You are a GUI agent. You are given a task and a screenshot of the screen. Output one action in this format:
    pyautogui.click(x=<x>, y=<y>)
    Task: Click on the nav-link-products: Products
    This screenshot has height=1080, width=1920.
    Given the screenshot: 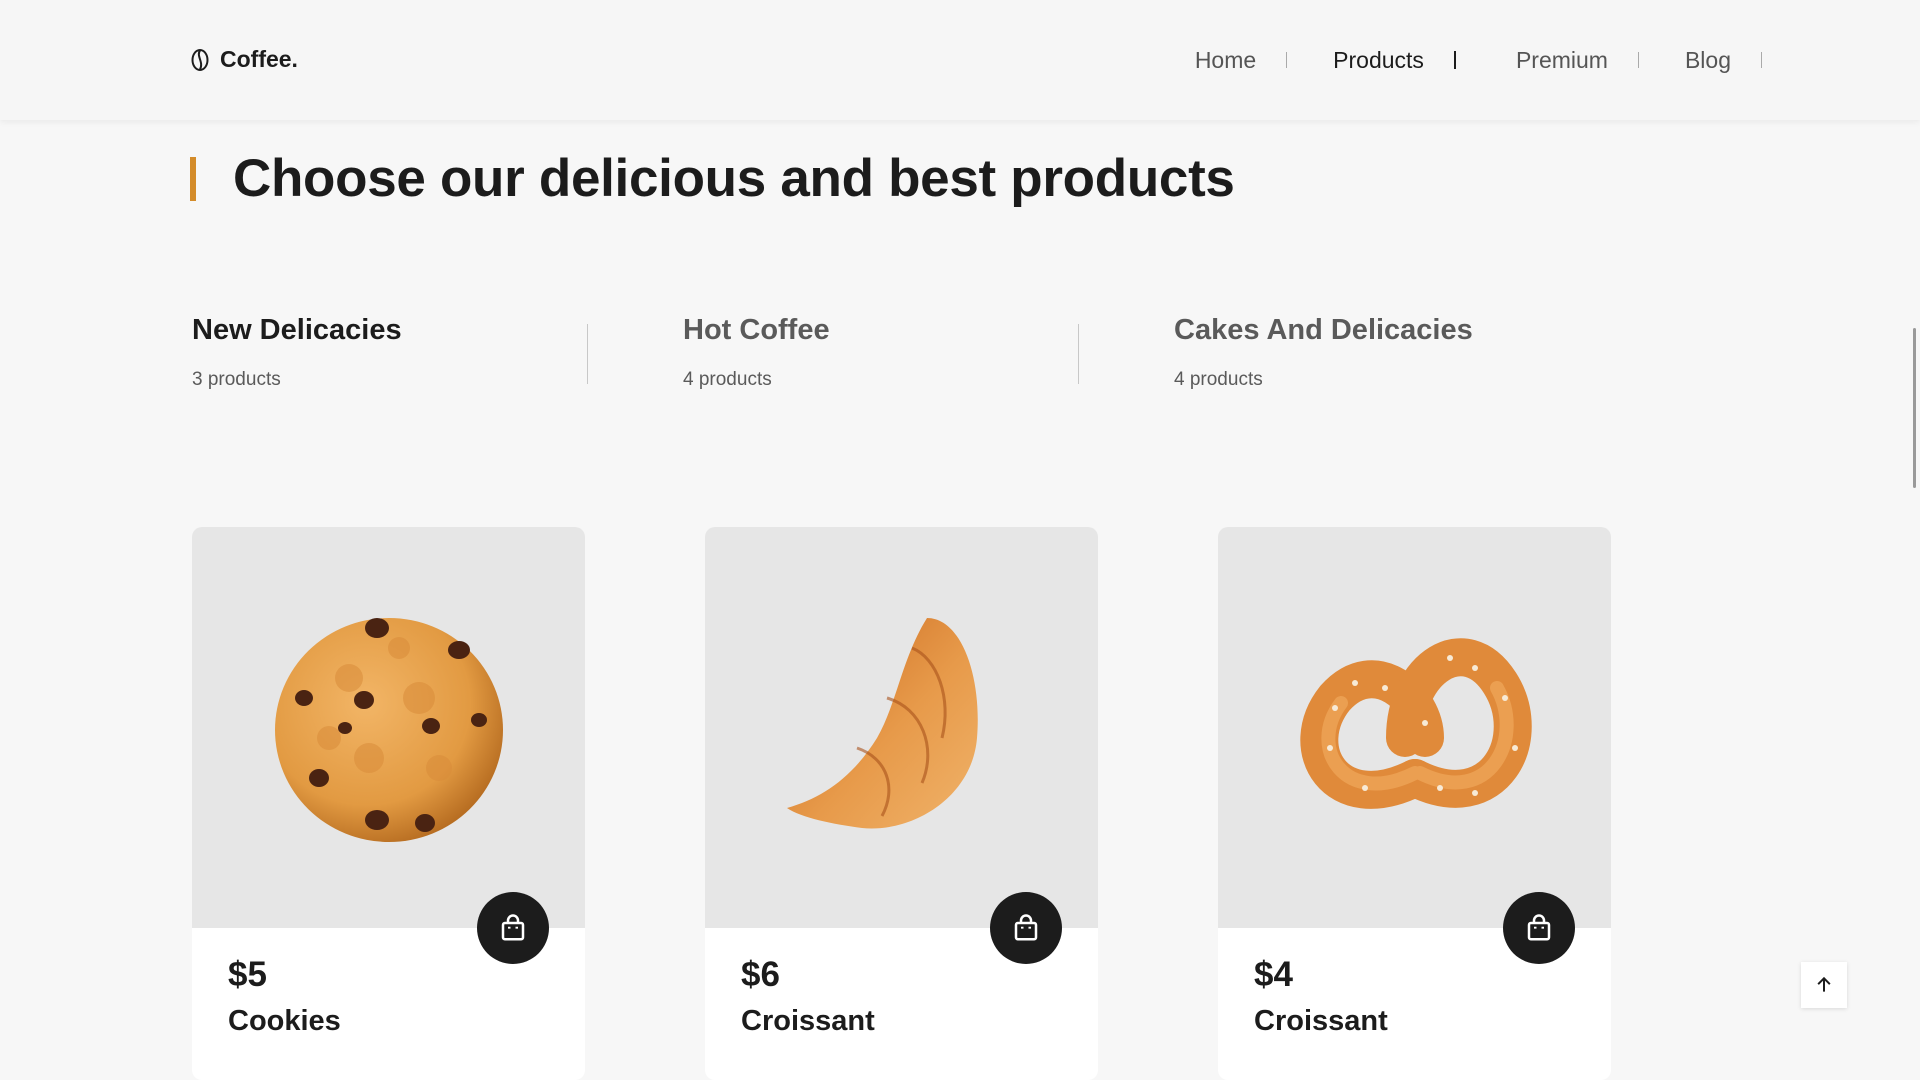 What is the action you would take?
    pyautogui.click(x=1378, y=60)
    